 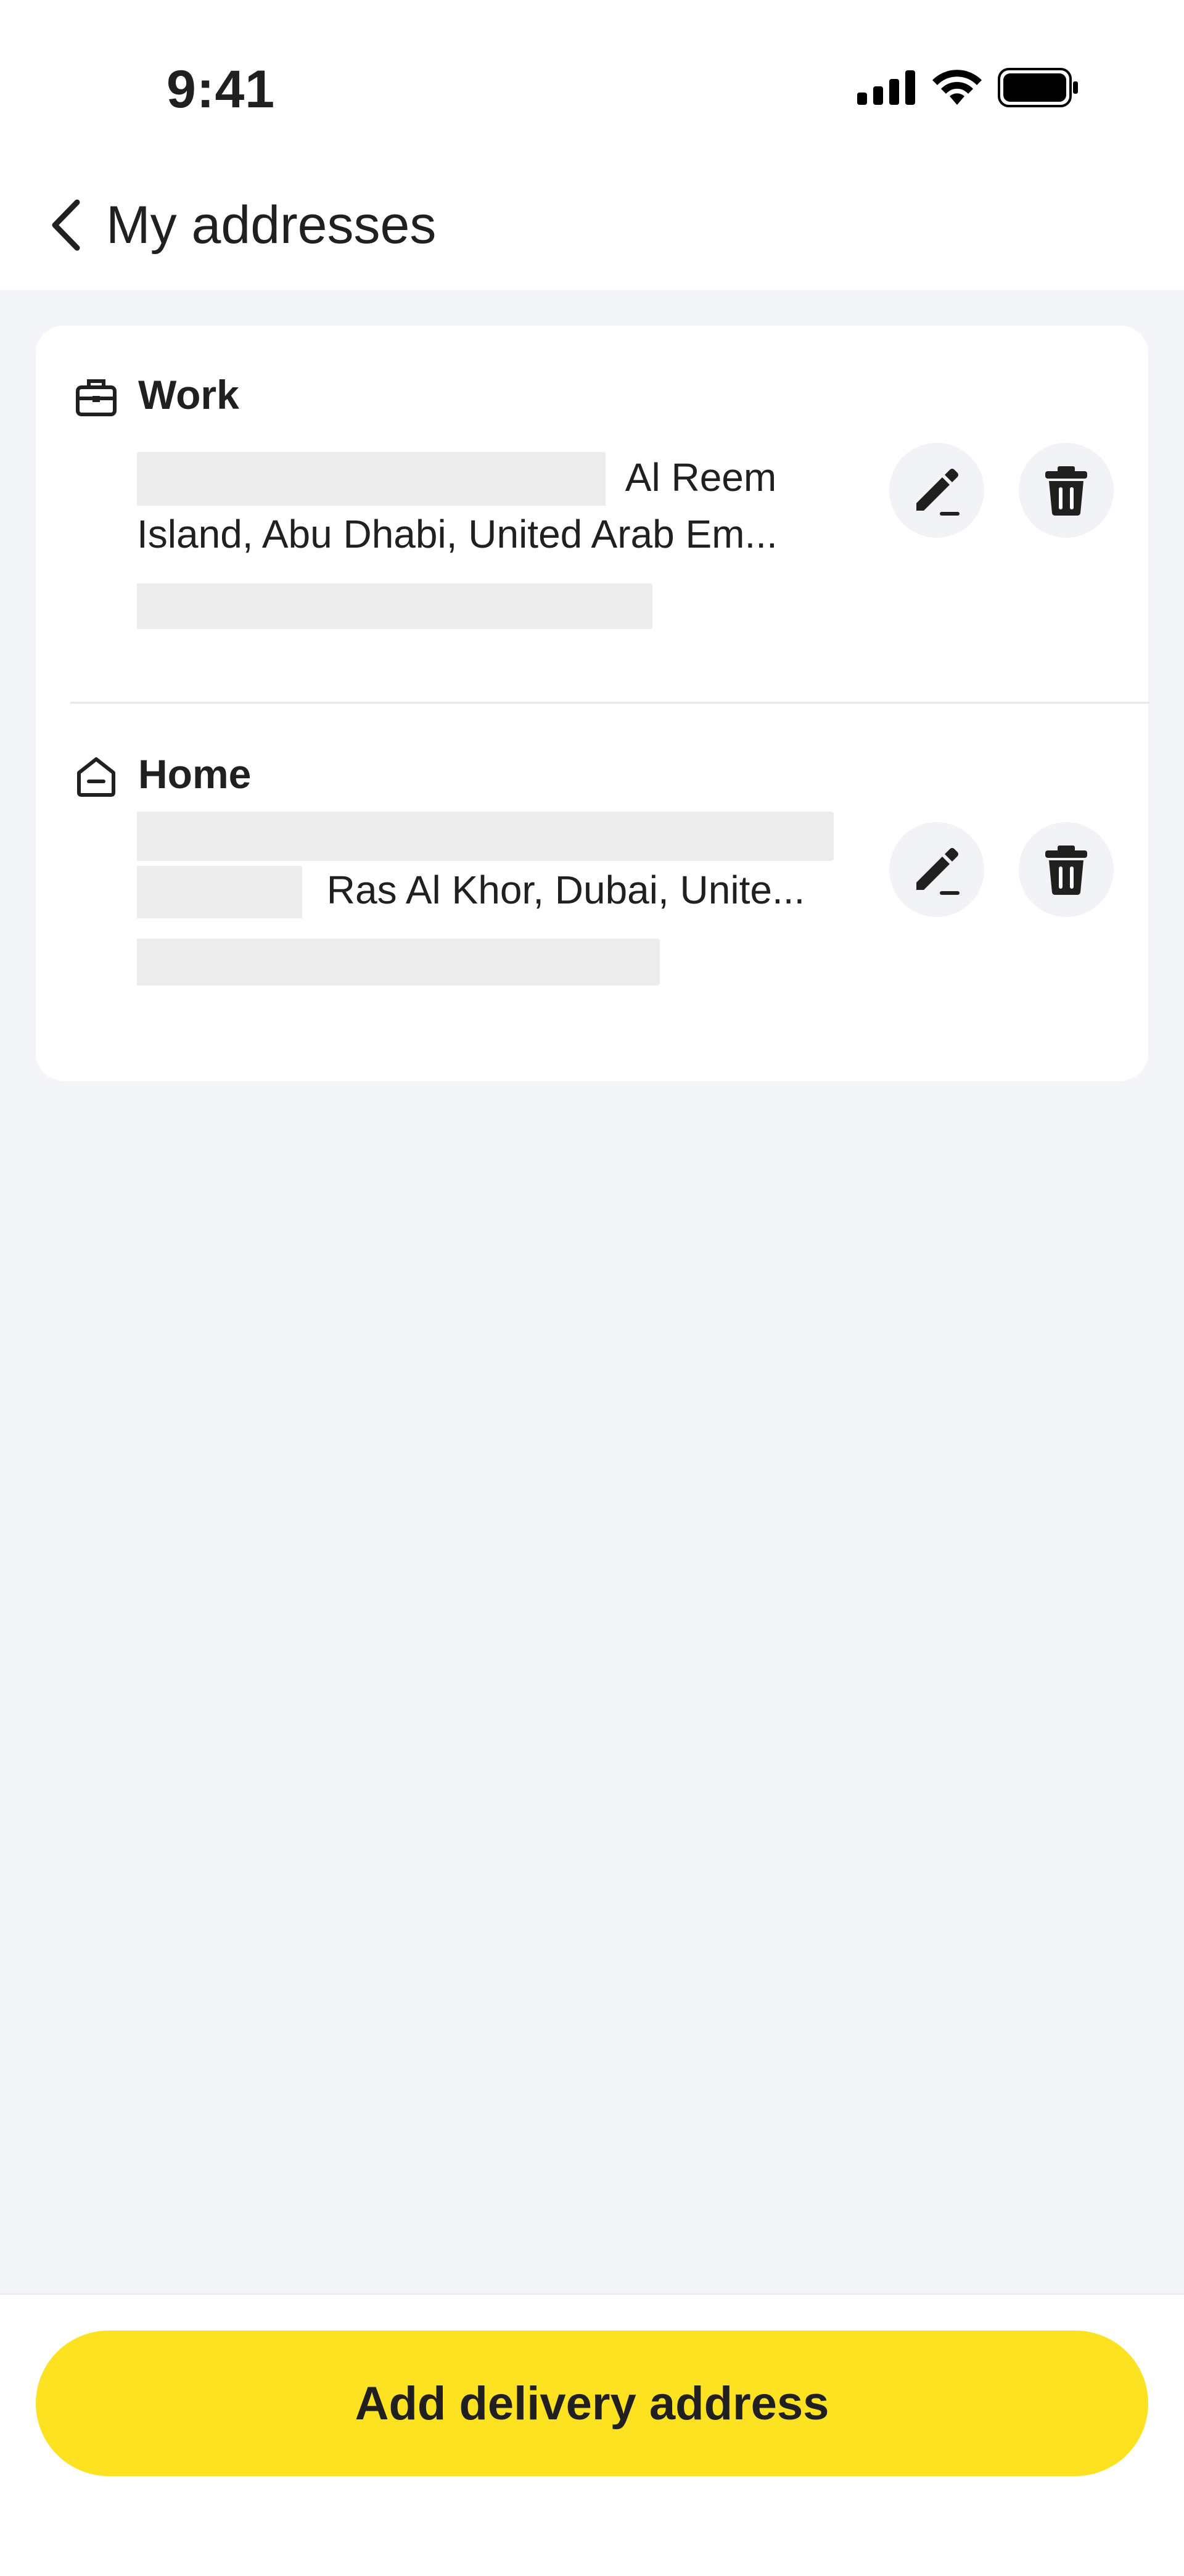 What do you see at coordinates (886, 87) in the screenshot?
I see `signal-icon` at bounding box center [886, 87].